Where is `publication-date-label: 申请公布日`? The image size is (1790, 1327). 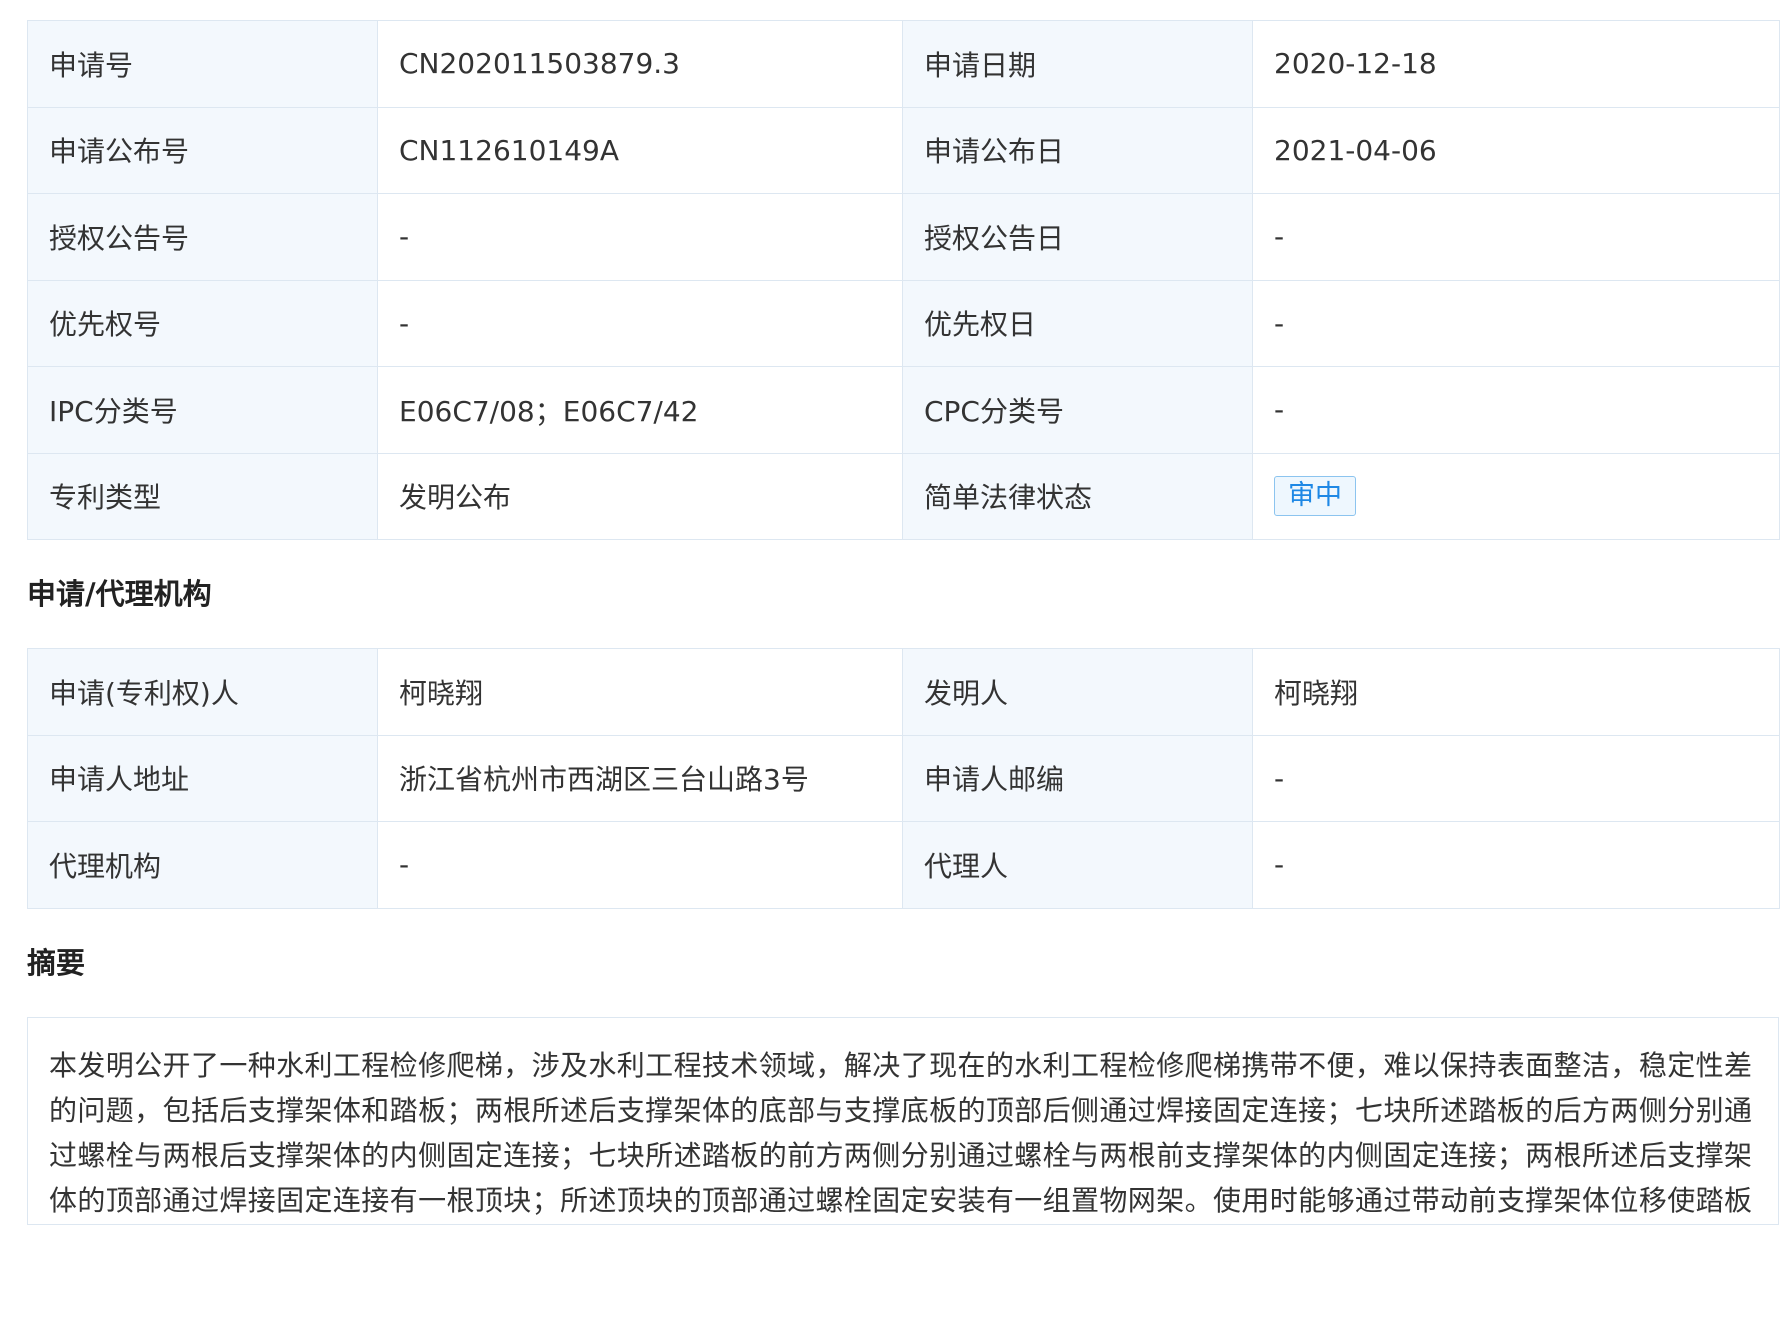 publication-date-label: 申请公布日 is located at coordinates (1077, 150).